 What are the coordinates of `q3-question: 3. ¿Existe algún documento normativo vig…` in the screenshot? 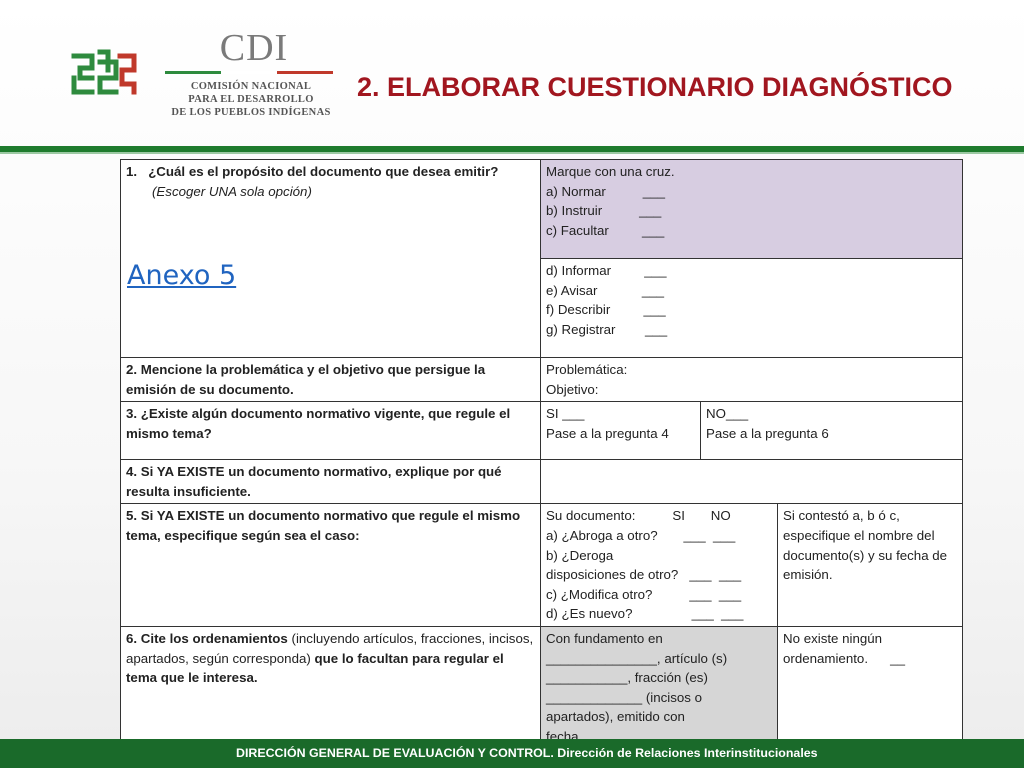 It's located at (330, 431).